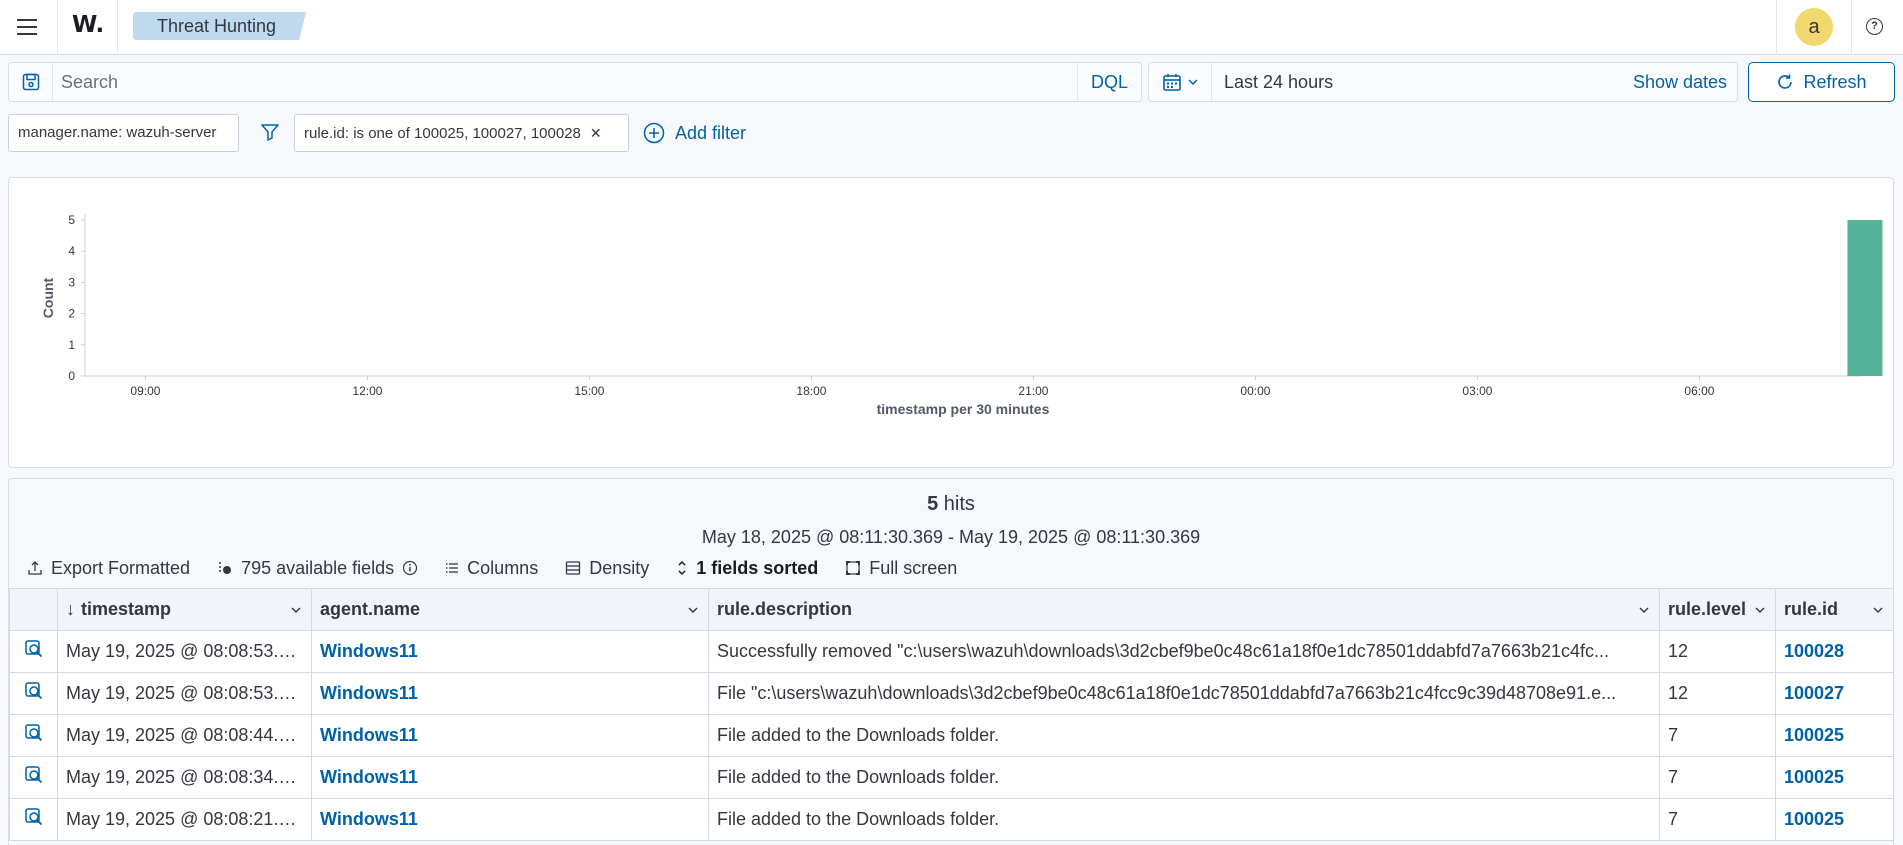  I want to click on hits-count: 5 hits, so click(951, 504).